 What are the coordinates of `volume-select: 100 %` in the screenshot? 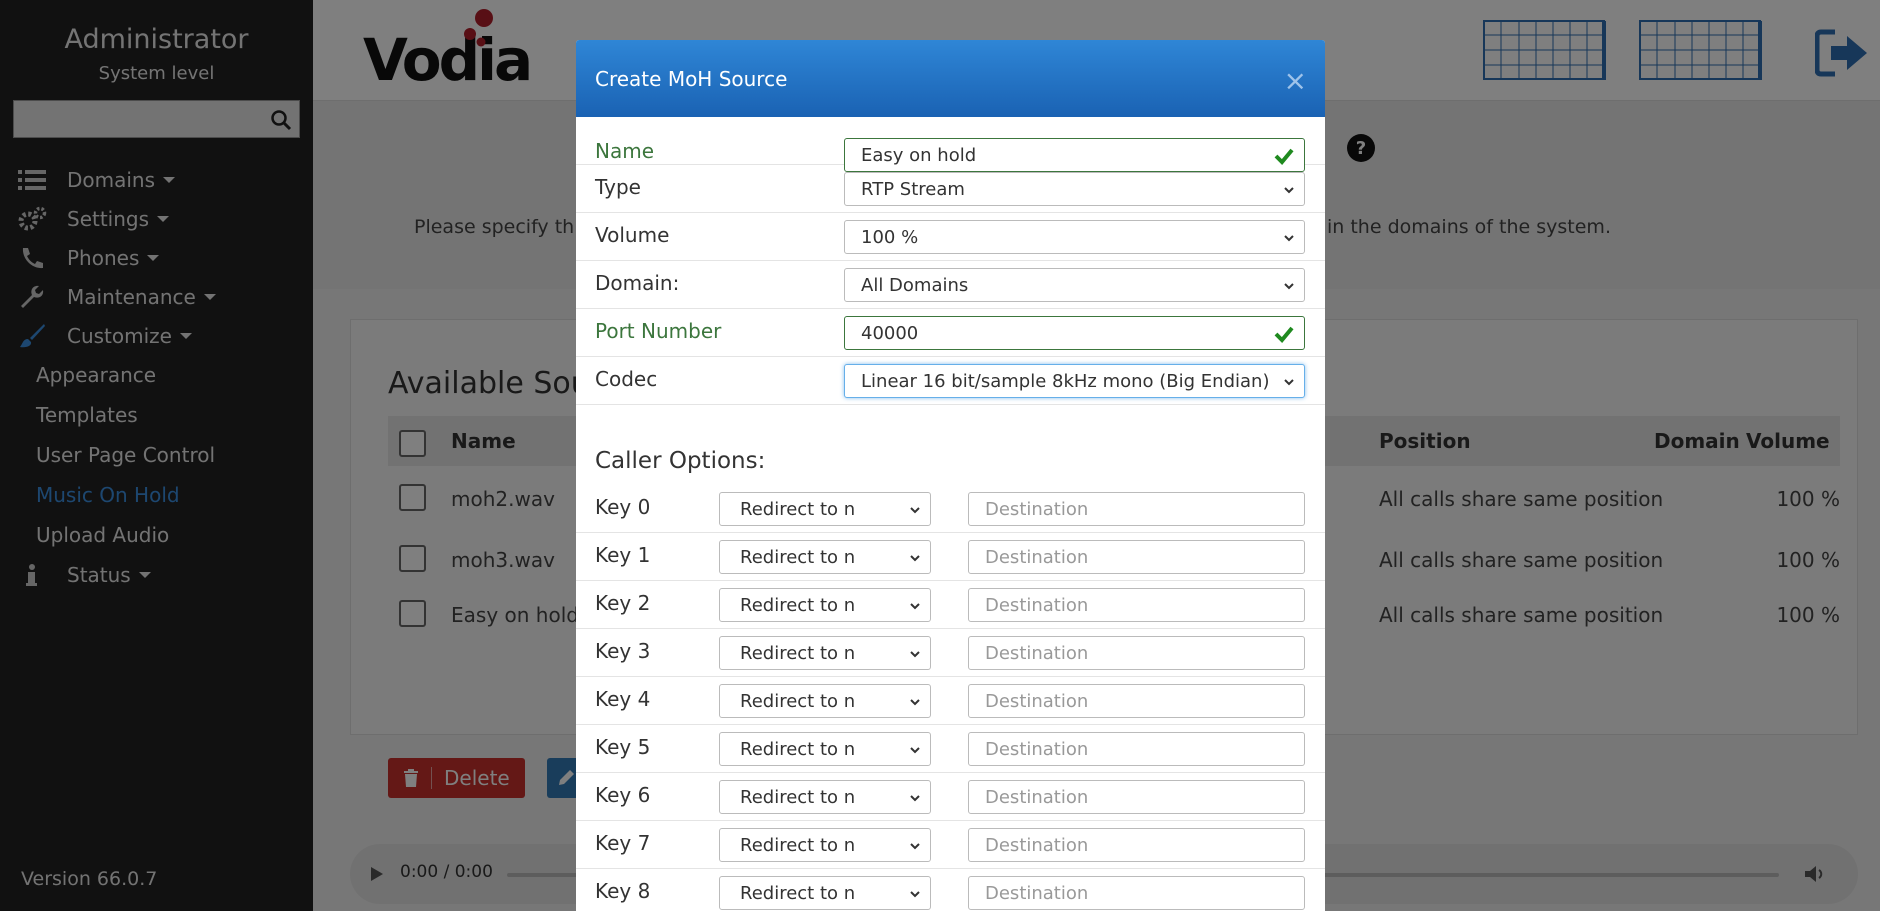 It's located at (1074, 237).